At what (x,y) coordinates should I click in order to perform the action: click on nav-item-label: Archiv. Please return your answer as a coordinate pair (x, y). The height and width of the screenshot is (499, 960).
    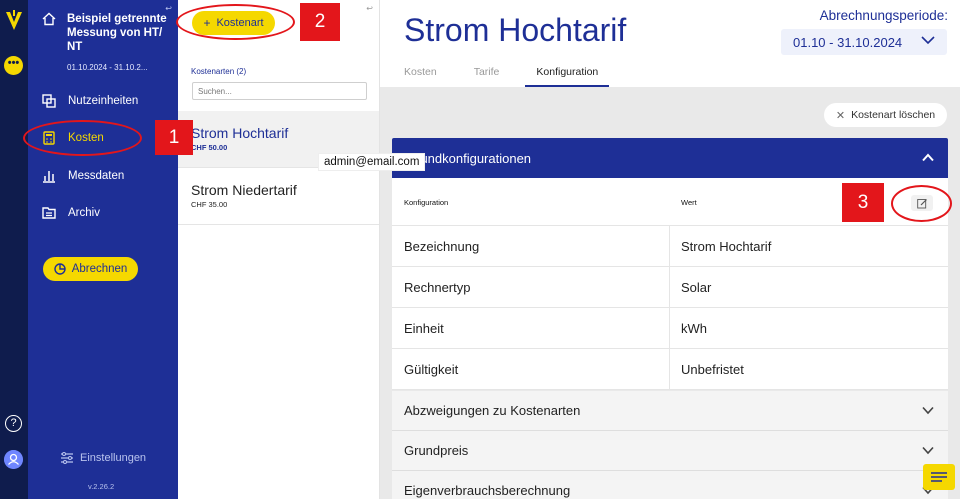
    Looking at the image, I should click on (84, 213).